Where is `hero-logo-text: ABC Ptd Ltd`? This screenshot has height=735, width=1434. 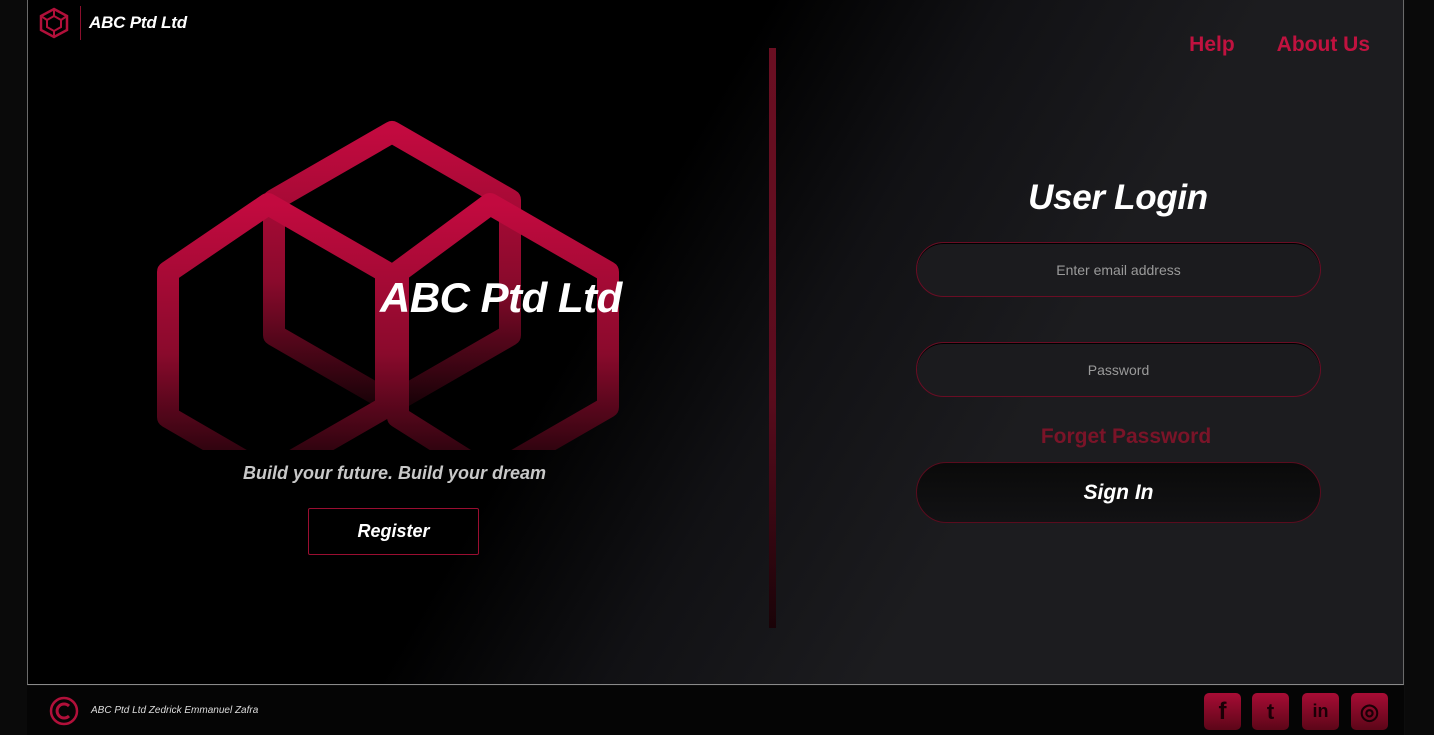
hero-logo-text: ABC Ptd Ltd is located at coordinates (501, 297).